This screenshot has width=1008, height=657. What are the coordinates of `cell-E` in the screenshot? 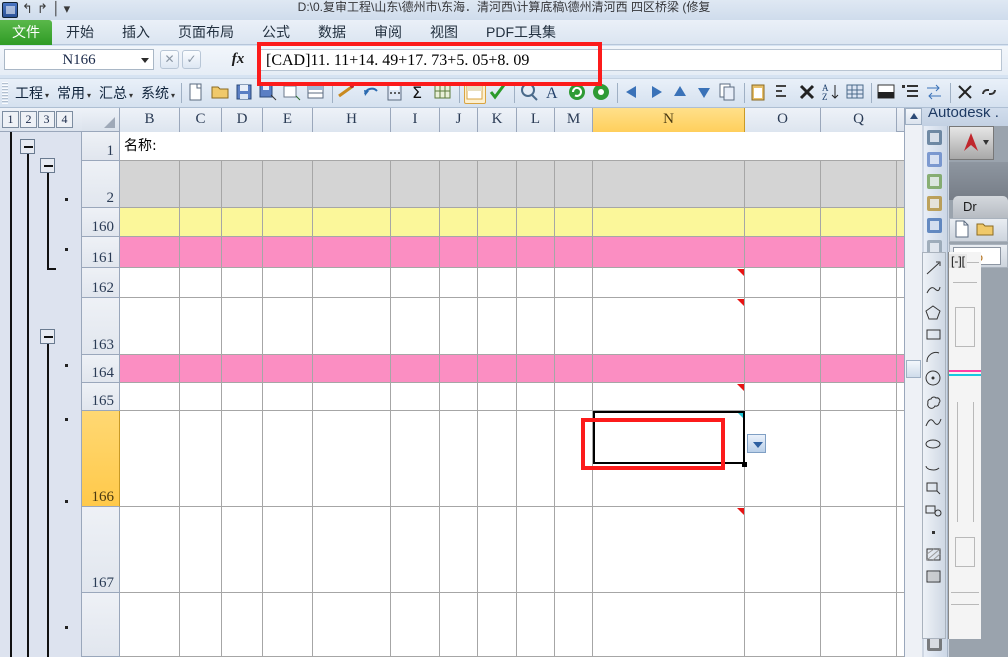 It's located at (288, 624).